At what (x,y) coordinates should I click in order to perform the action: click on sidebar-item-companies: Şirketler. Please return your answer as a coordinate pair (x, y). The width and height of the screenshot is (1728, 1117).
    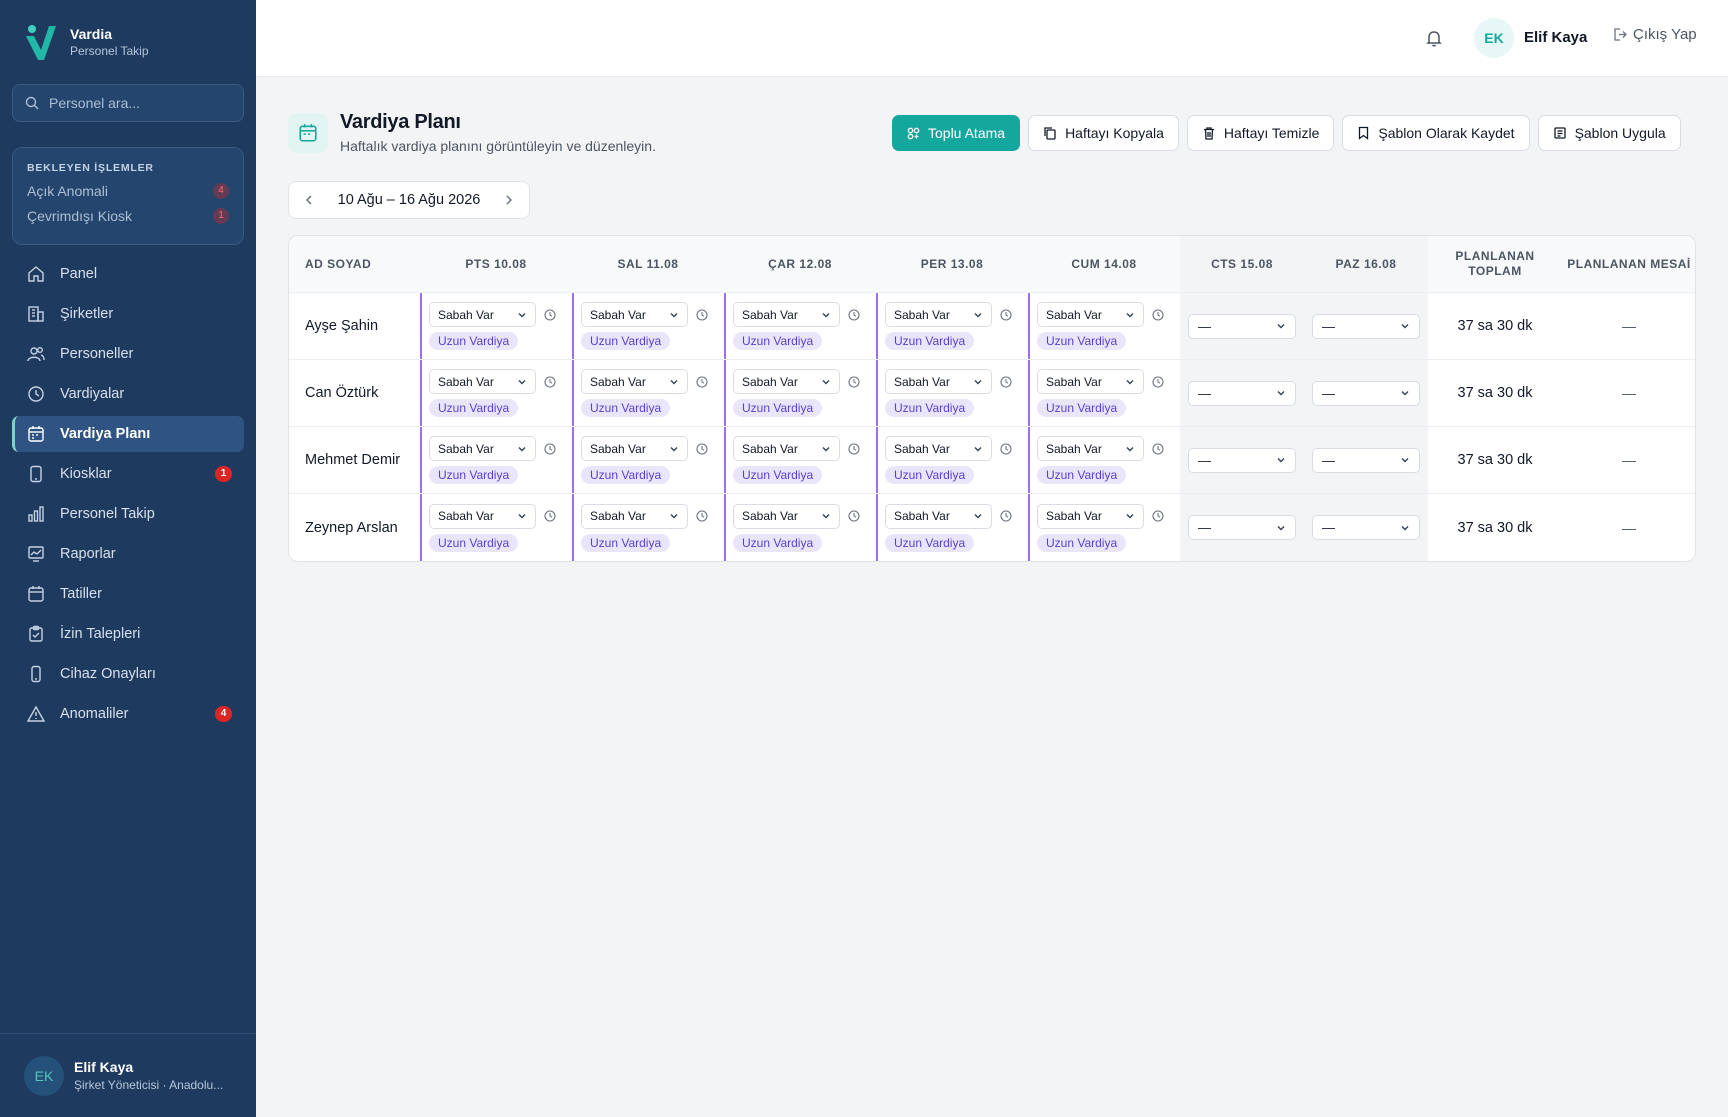
    Looking at the image, I should click on (128, 314).